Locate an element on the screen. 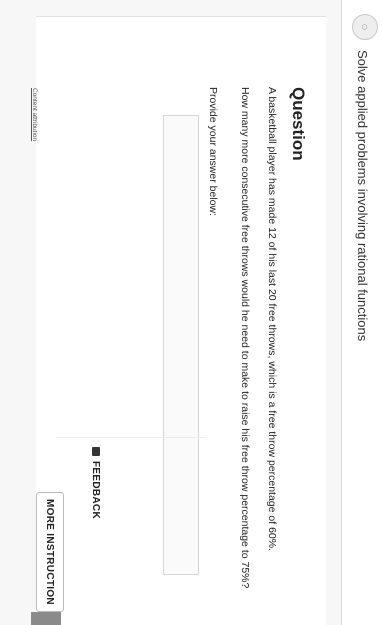 The height and width of the screenshot is (625, 382). lesson-icon: ○ is located at coordinates (365, 27).